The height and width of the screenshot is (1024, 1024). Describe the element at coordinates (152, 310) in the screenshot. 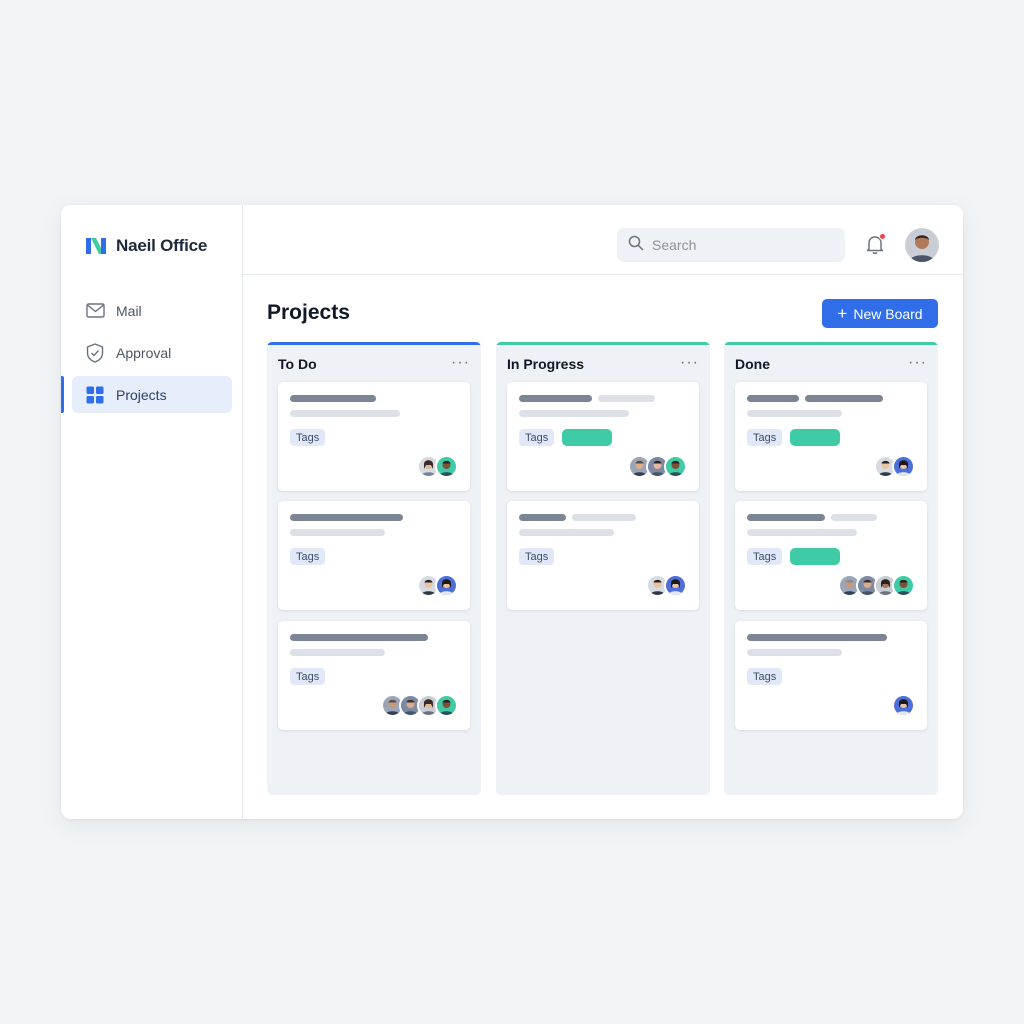

I see `sidebar-item-mail: Mail` at that location.